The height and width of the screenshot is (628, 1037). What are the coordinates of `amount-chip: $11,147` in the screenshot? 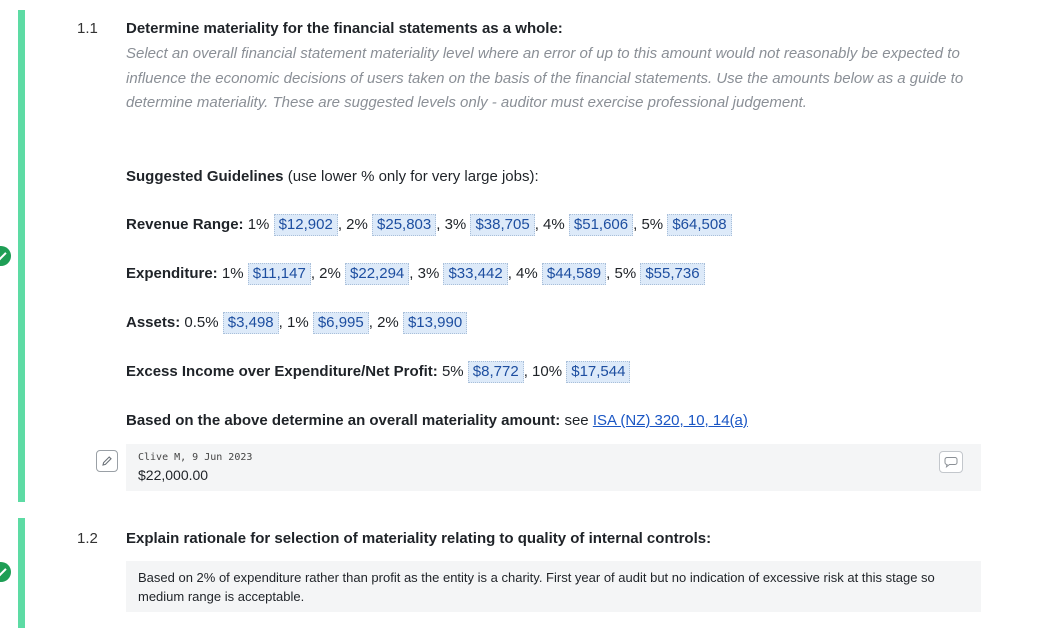 It's located at (279, 274).